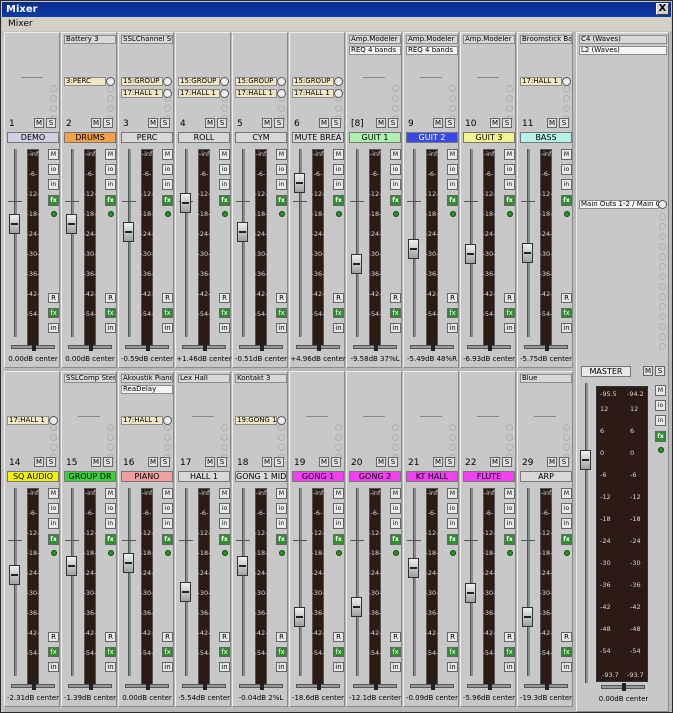  Describe the element at coordinates (33, 137) in the screenshot. I see `track-name: DEMO` at that location.